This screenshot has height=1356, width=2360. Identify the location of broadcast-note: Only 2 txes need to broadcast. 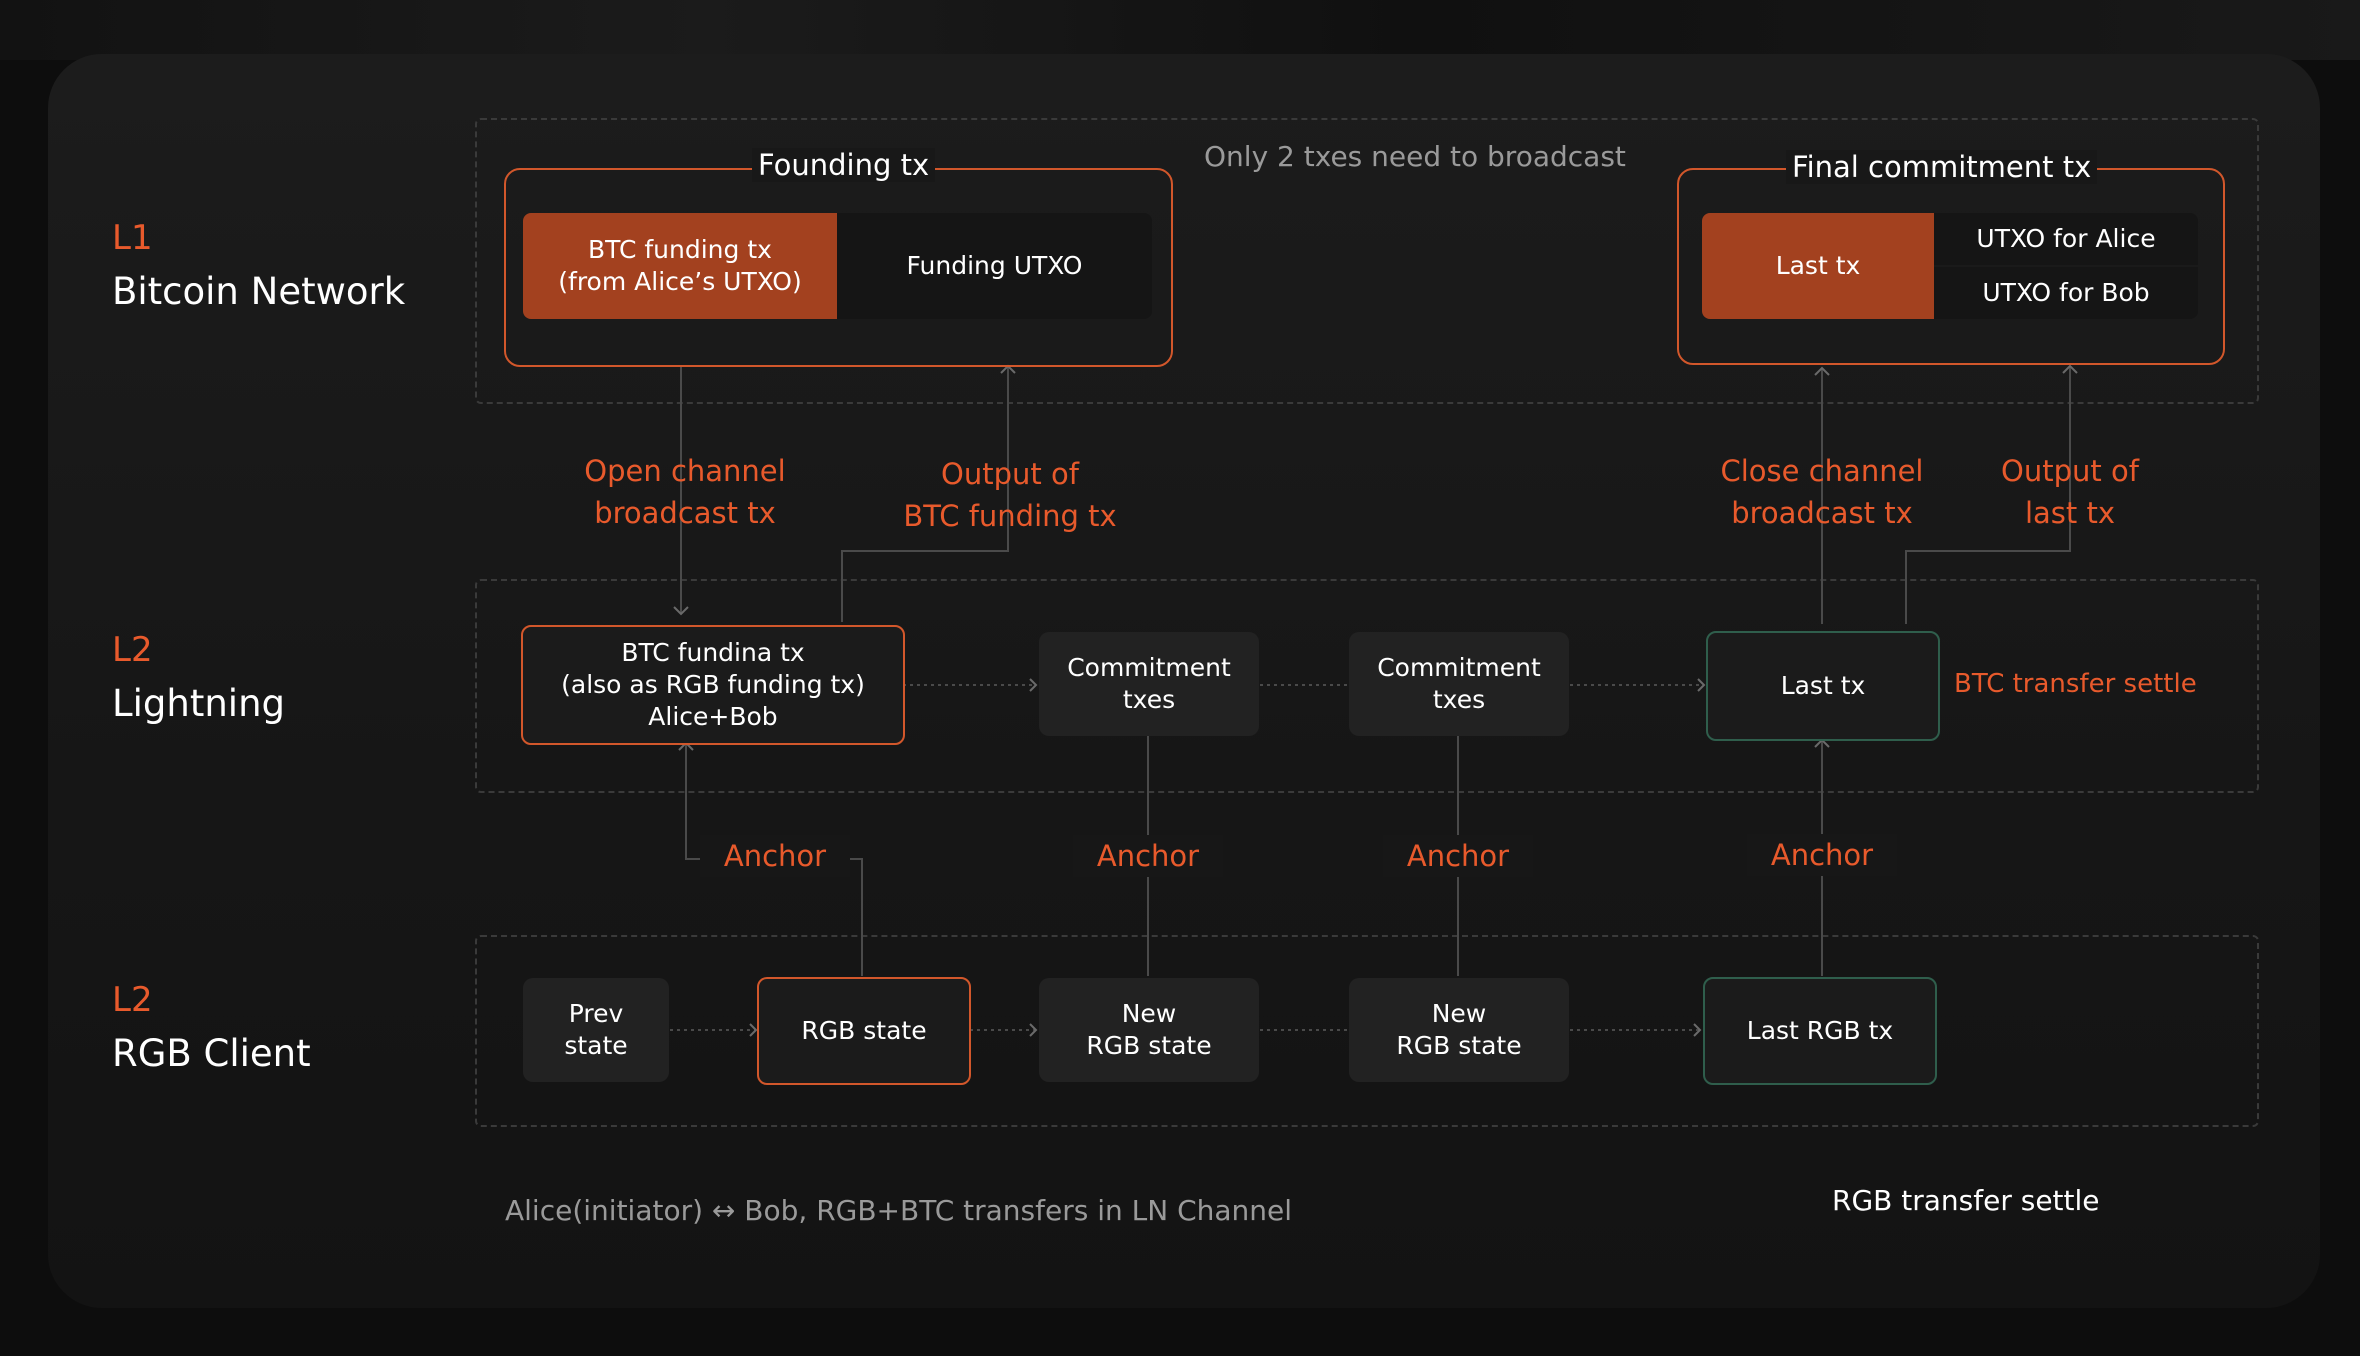
(1415, 156).